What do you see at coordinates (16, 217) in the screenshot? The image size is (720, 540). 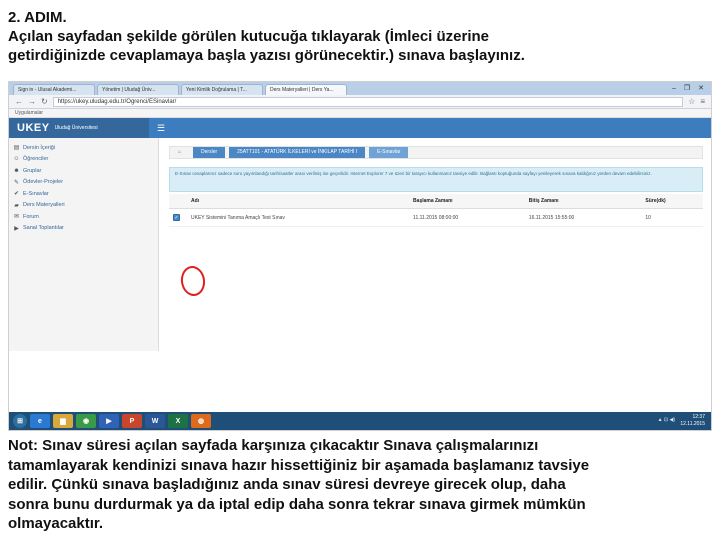 I see `forum-icon: ✉` at bounding box center [16, 217].